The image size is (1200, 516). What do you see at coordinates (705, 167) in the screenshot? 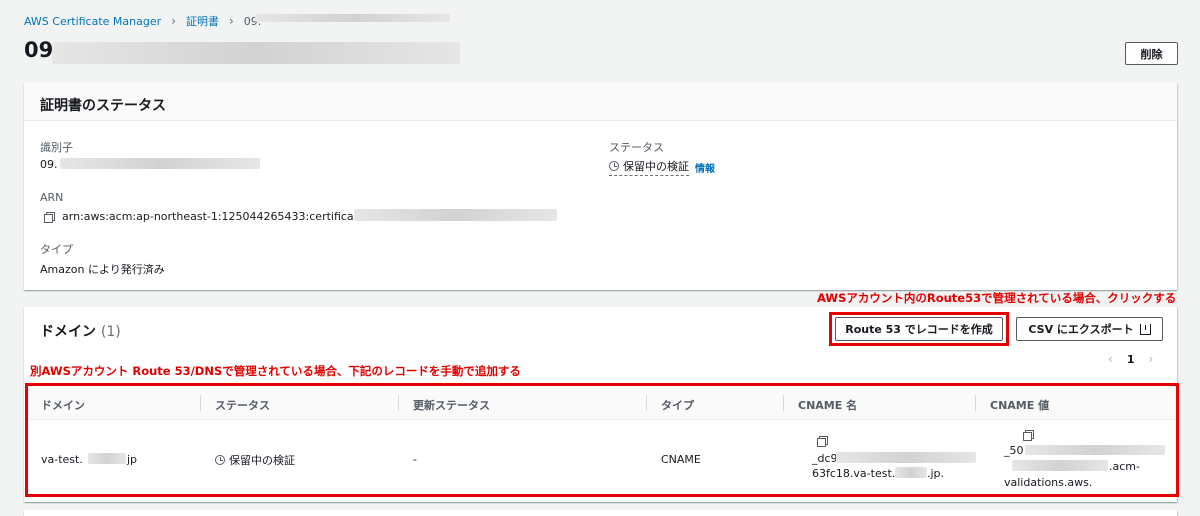
I see `info-link: 情報` at bounding box center [705, 167].